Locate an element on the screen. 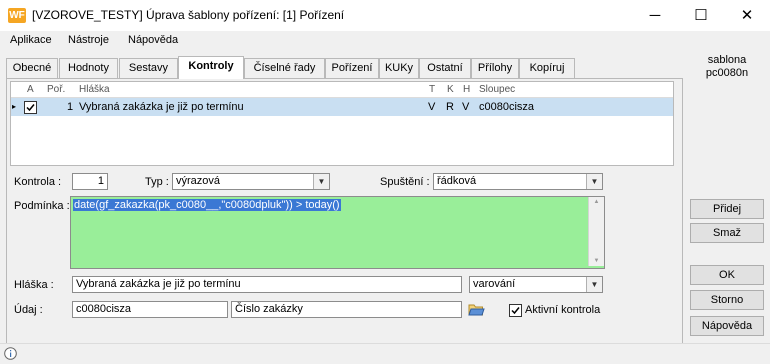 The height and width of the screenshot is (364, 770). typ-value: výrazová is located at coordinates (198, 181).